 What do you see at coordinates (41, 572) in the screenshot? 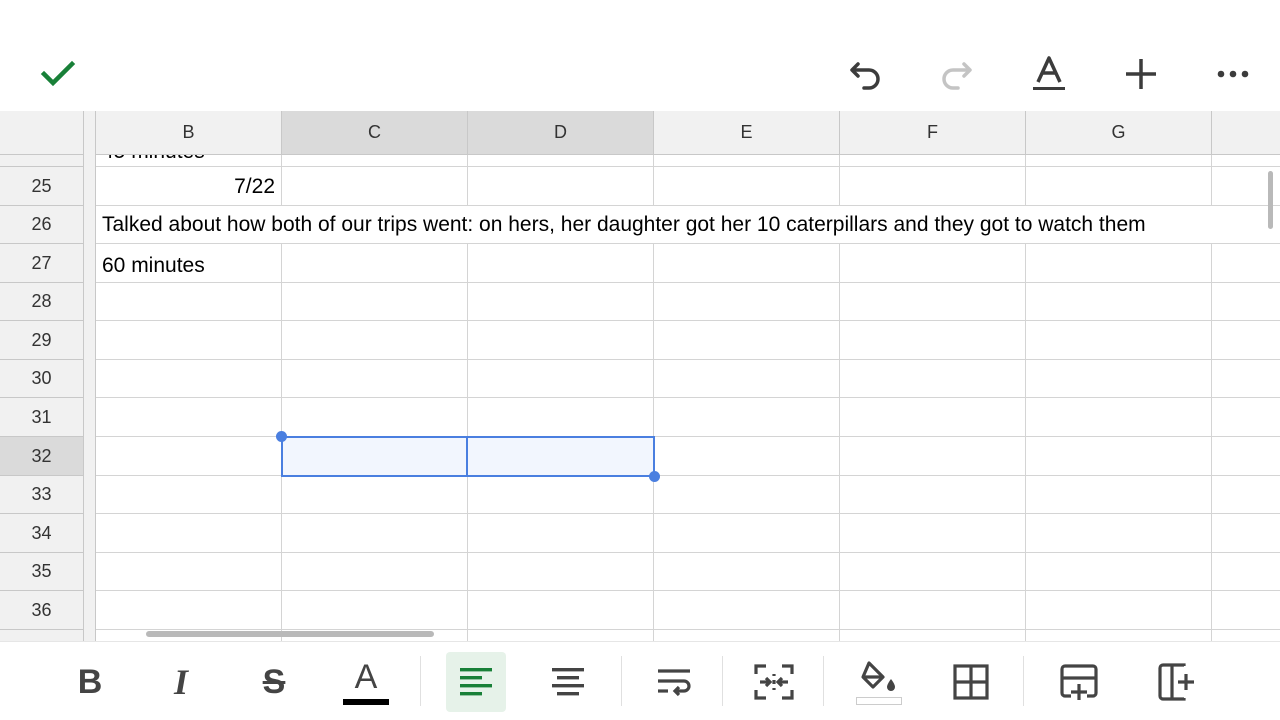
I see `row-header-35: 35` at bounding box center [41, 572].